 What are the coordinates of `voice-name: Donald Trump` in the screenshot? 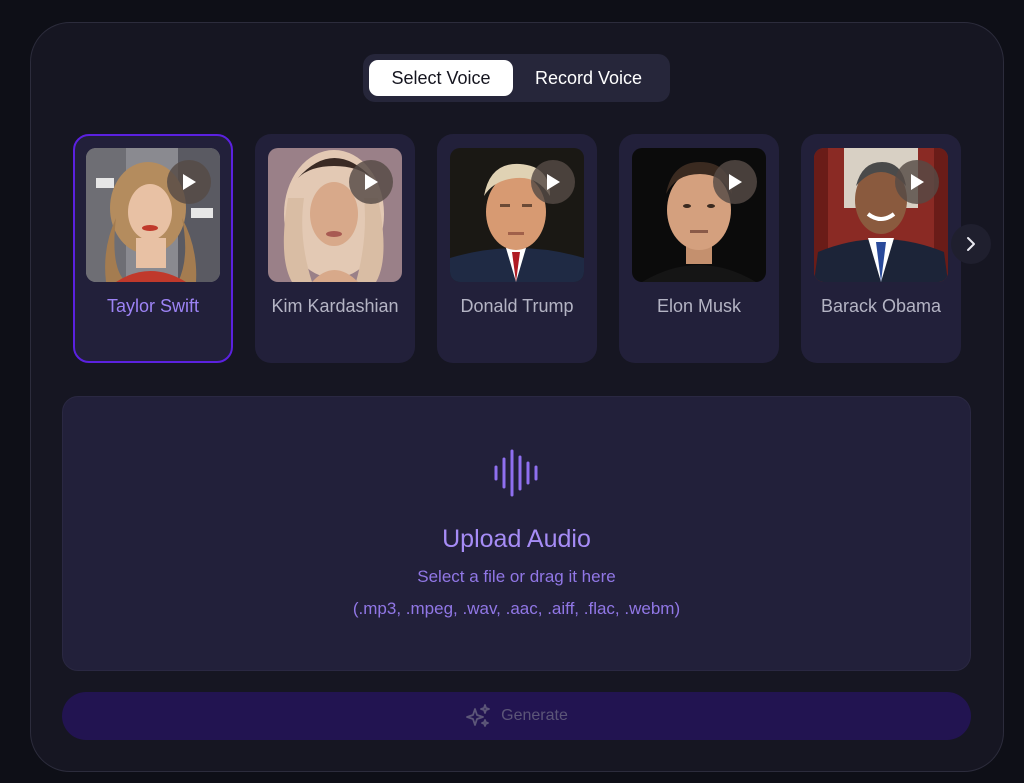 It's located at (517, 306).